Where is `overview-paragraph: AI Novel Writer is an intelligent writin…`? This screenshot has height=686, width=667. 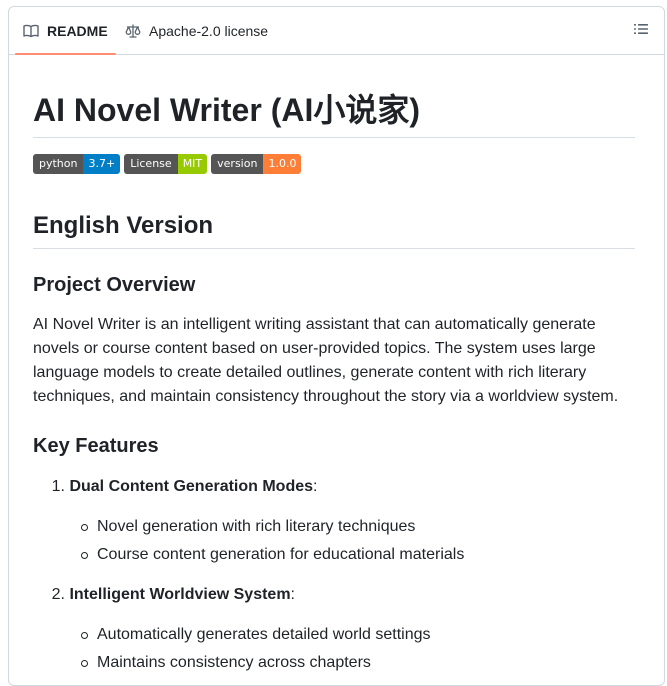
overview-paragraph: AI Novel Writer is an intelligent writin… is located at coordinates (326, 360).